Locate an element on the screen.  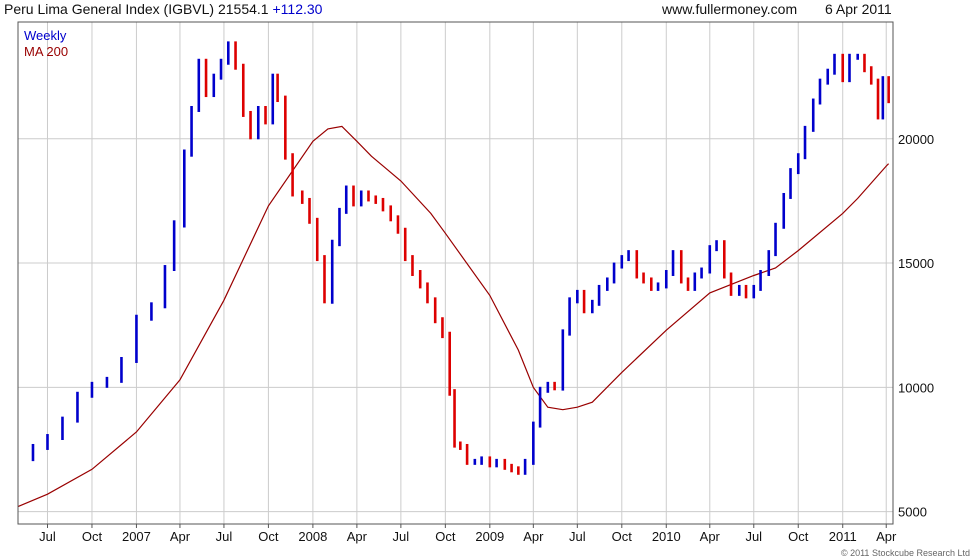
x-tick-label: 2011 is located at coordinates (843, 536).